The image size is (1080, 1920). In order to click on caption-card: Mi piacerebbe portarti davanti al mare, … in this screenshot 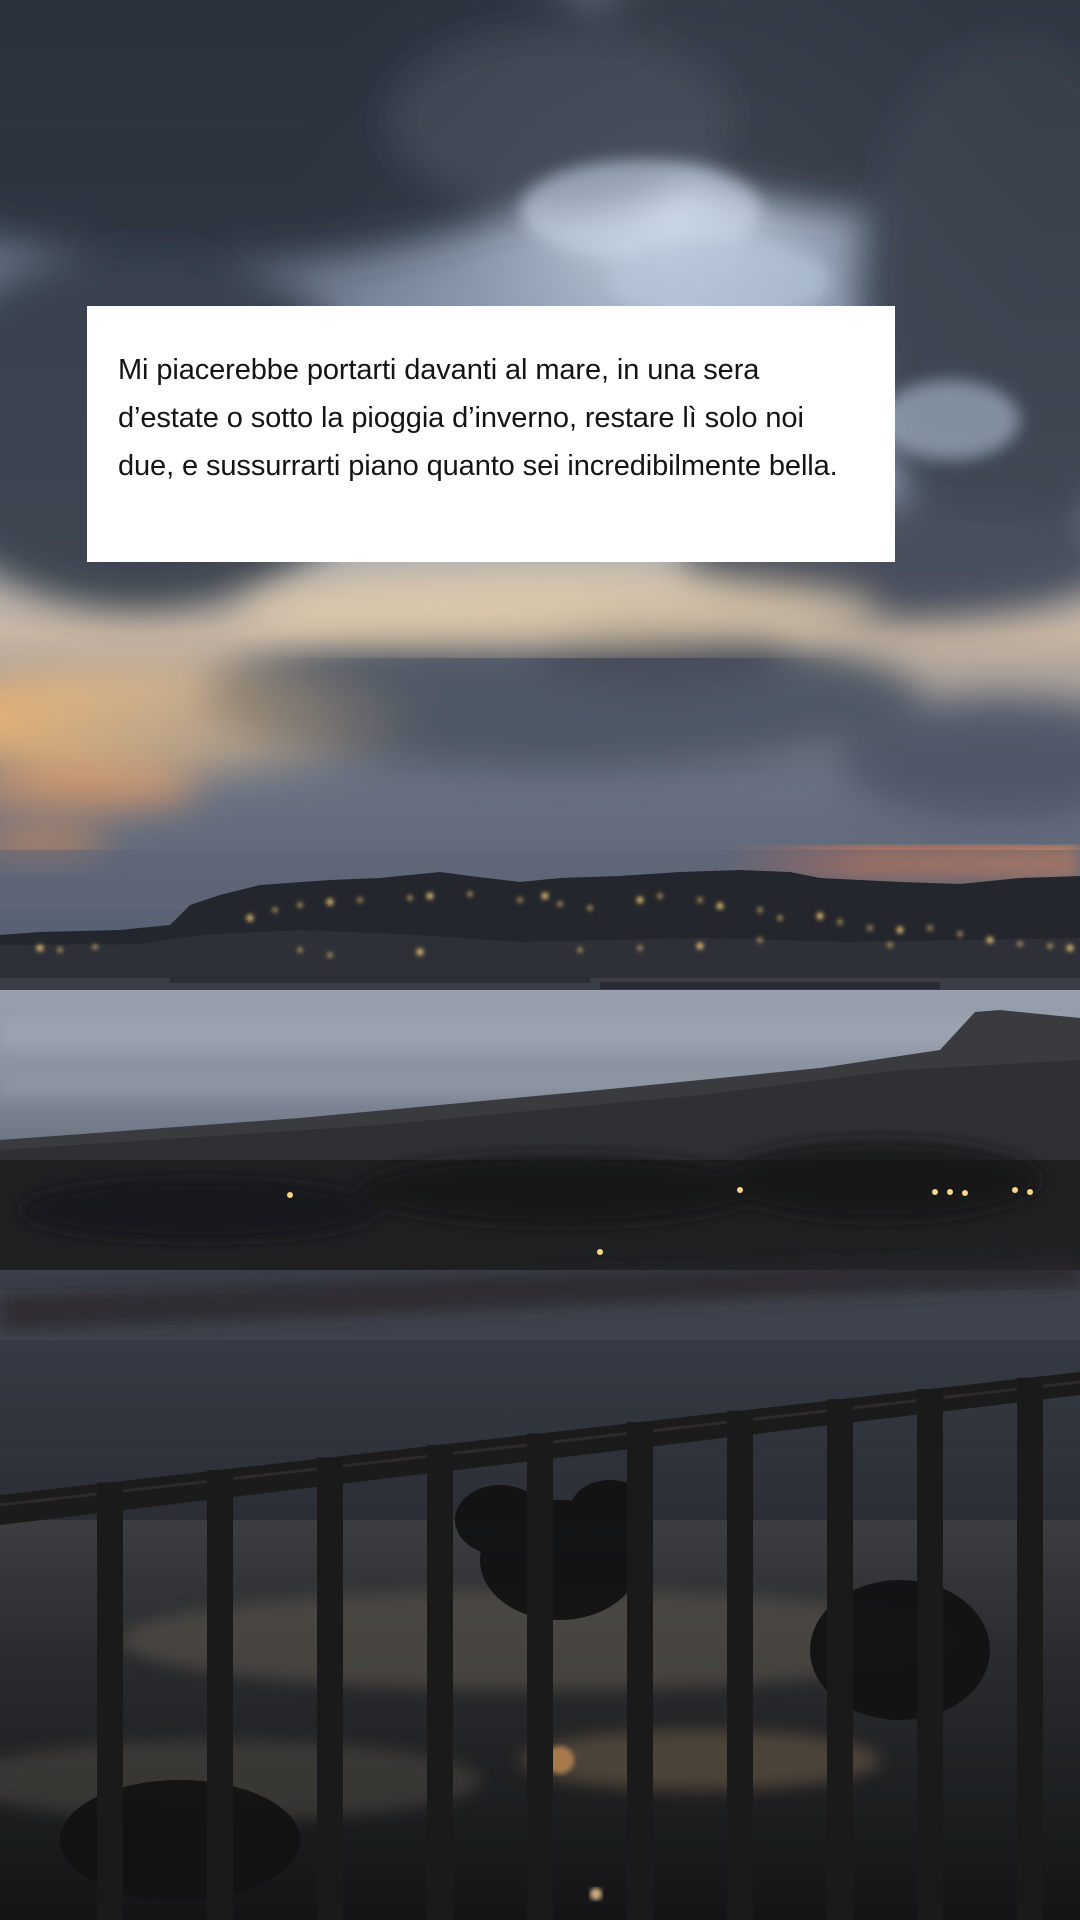, I will do `click(491, 434)`.